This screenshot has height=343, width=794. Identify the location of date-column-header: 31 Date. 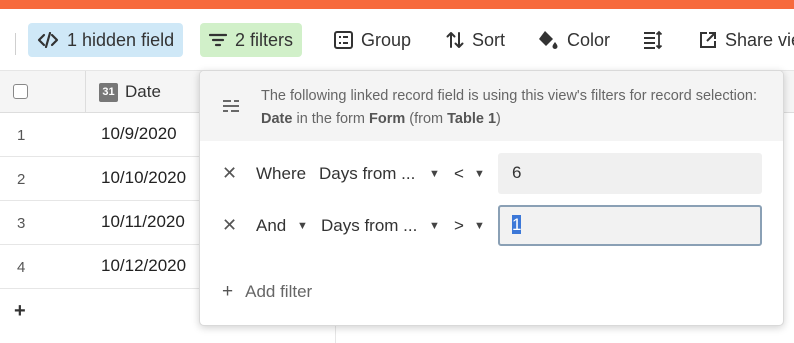
(130, 92).